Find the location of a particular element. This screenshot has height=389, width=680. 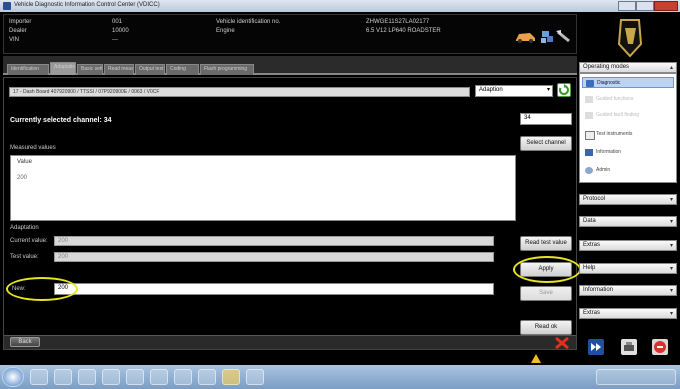

tab-adaptation: Adaptation is located at coordinates (63, 68).